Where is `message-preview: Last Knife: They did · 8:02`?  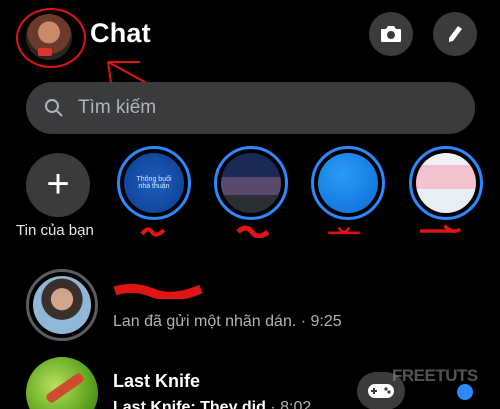 message-preview: Last Knife: They did · 8:02 is located at coordinates (212, 404).